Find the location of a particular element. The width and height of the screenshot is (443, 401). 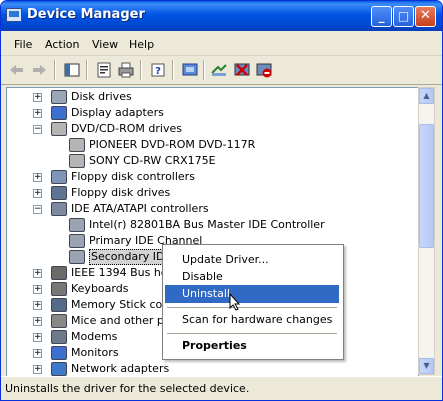

tree-item-label: Display adapters is located at coordinates (117, 112).